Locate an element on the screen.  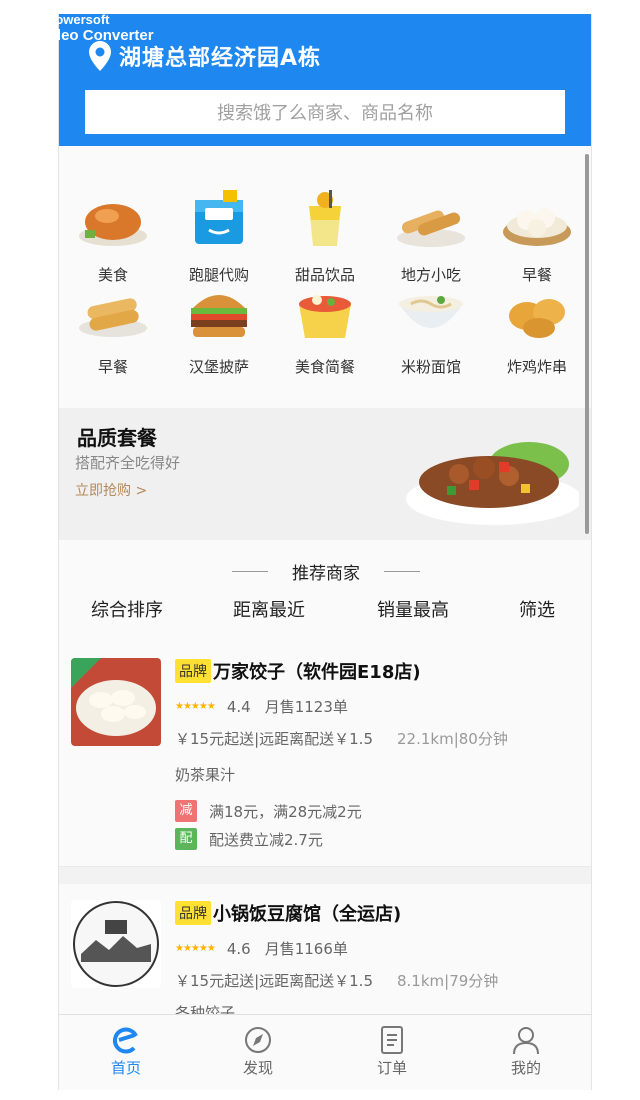
rating-score: 4.6 is located at coordinates (238, 948).